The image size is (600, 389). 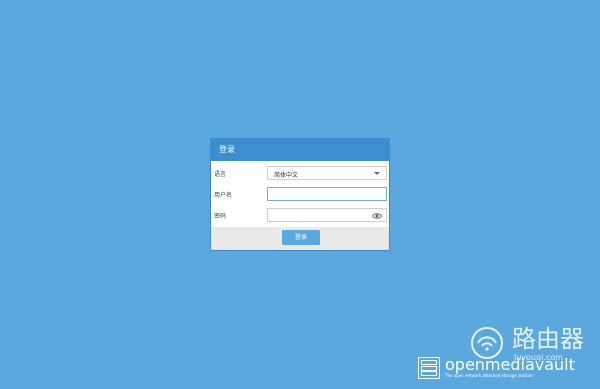 I want to click on chevron-down-icon, so click(x=377, y=173).